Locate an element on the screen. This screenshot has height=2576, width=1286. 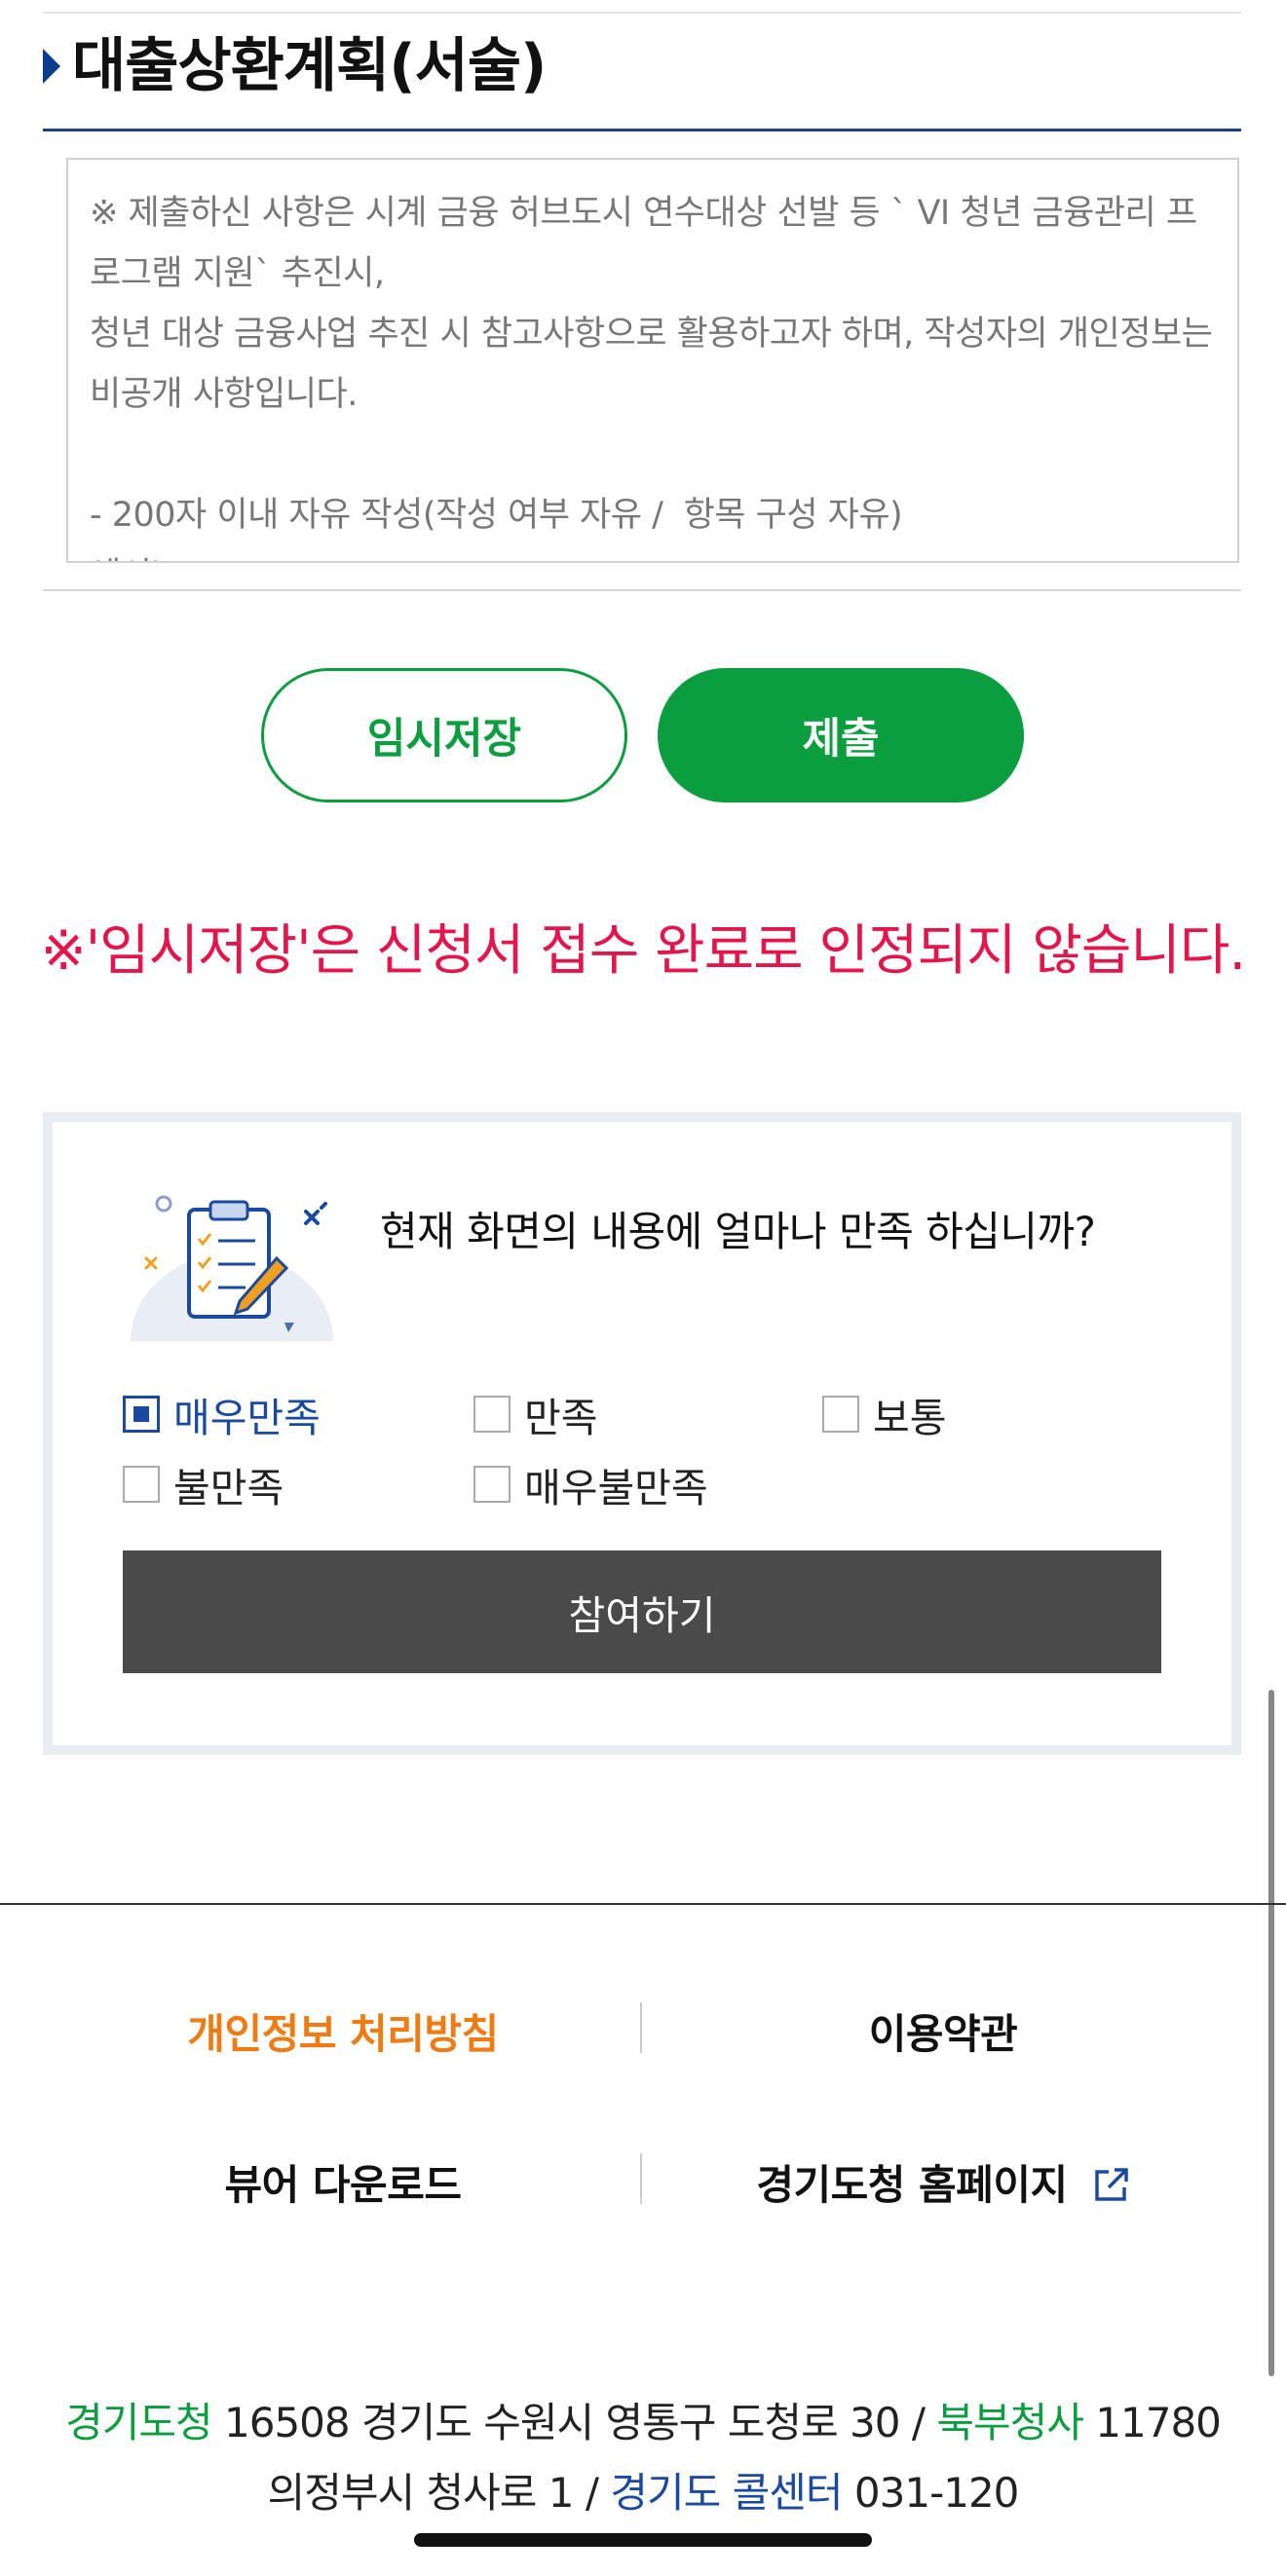
north-office-address: 의정부시 청사로 1 / is located at coordinates (433, 2493).